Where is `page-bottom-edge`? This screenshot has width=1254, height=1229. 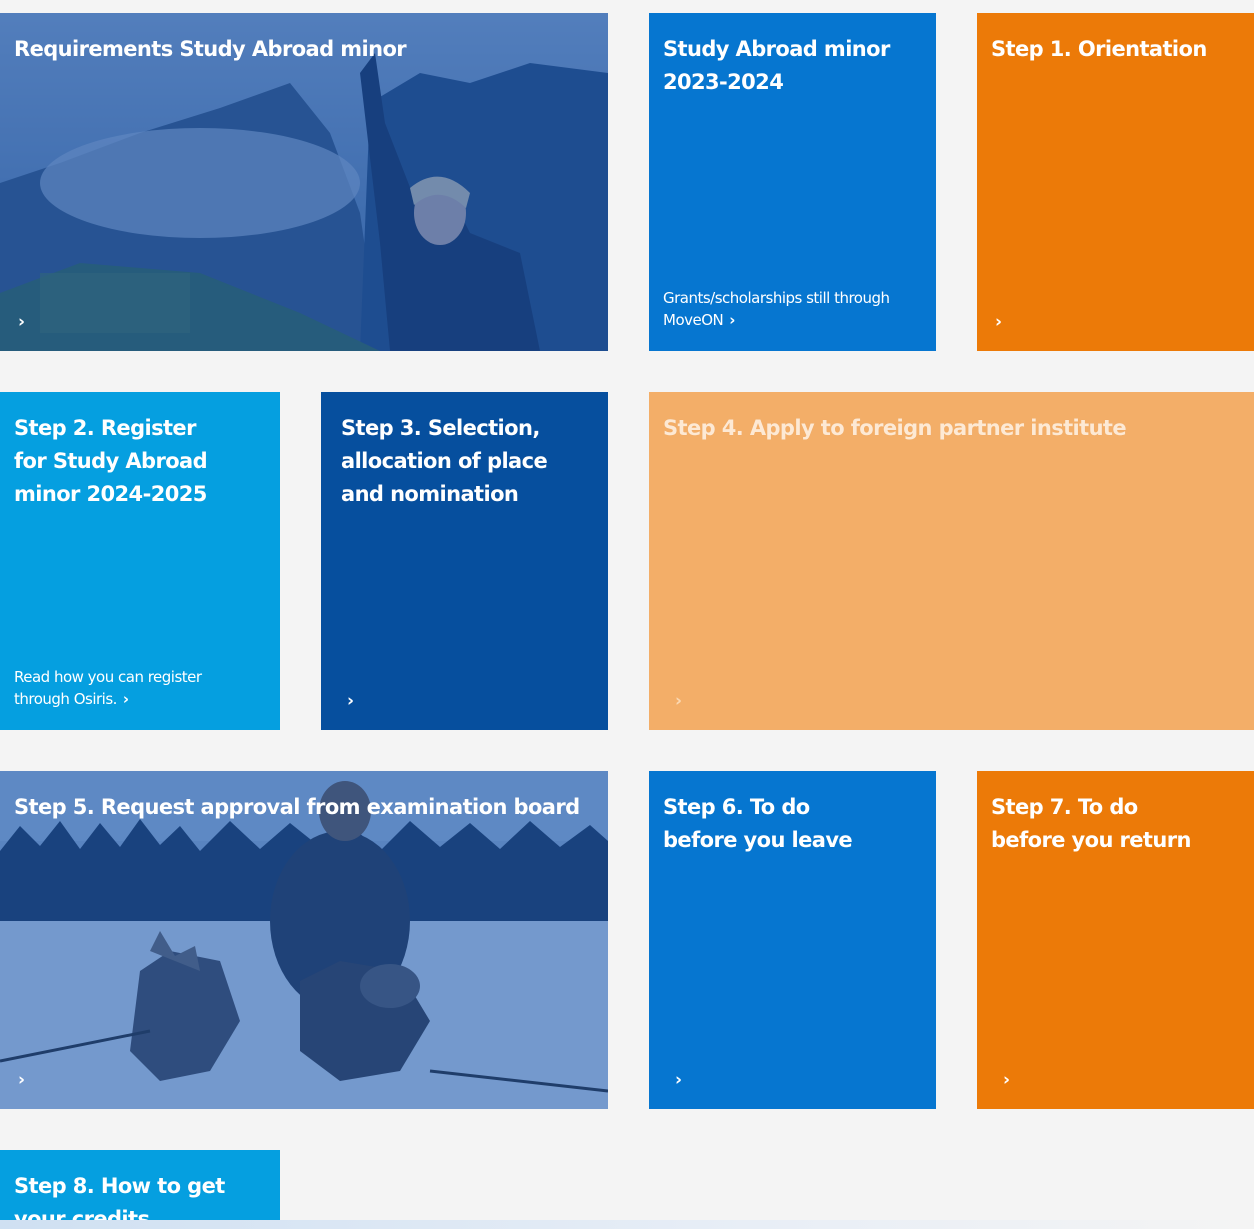 page-bottom-edge is located at coordinates (627, 1224).